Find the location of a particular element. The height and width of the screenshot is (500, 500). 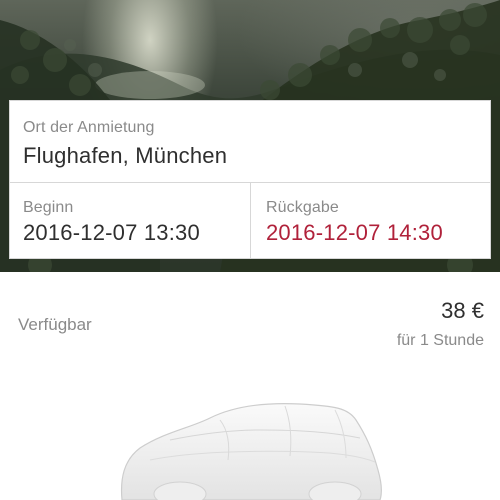

vehicle-image is located at coordinates (250, 445).